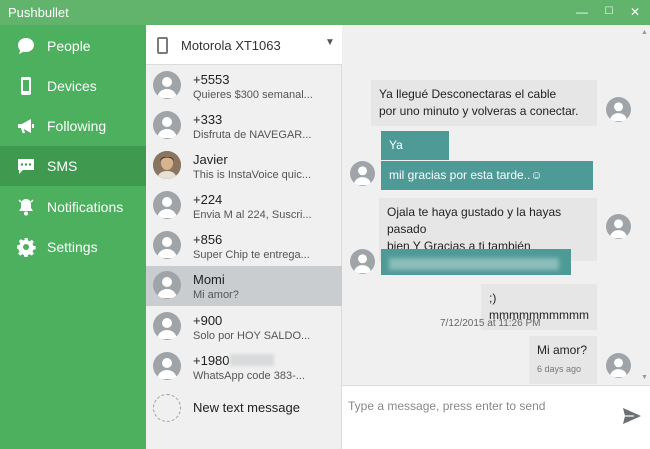  I want to click on message-composer, so click(496, 417).